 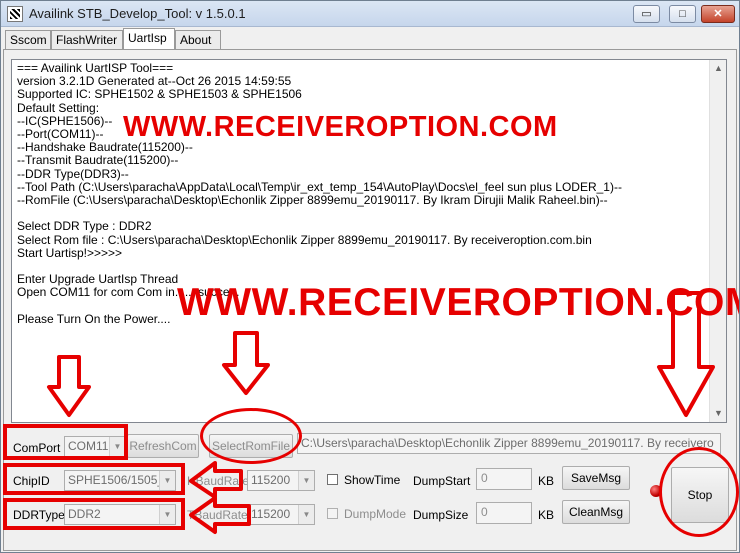 What do you see at coordinates (198, 39) in the screenshot?
I see `tab-about: About` at bounding box center [198, 39].